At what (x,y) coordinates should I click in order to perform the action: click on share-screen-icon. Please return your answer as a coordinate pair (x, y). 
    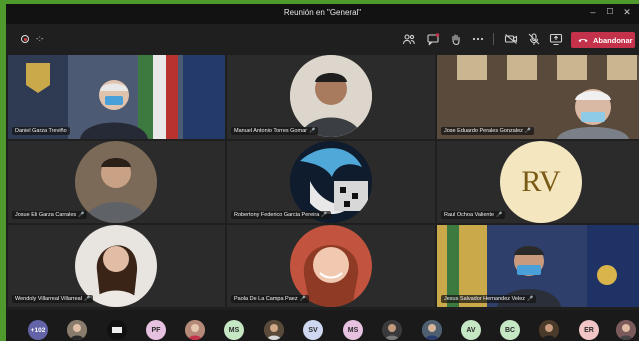
    Looking at the image, I should click on (556, 39).